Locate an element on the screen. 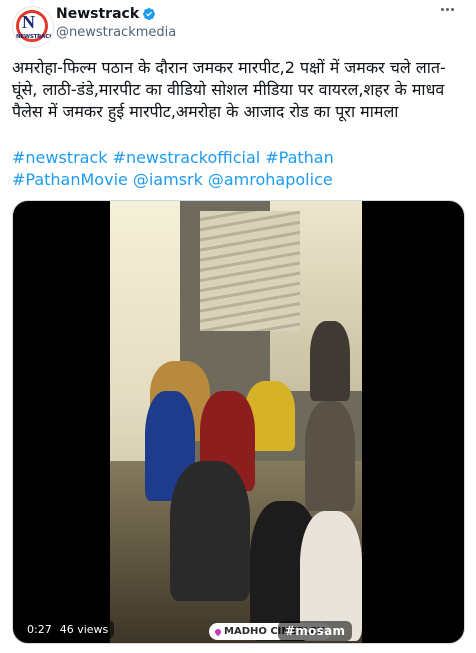 This screenshot has width=476, height=653. watermark-tag: #mosam is located at coordinates (315, 631).